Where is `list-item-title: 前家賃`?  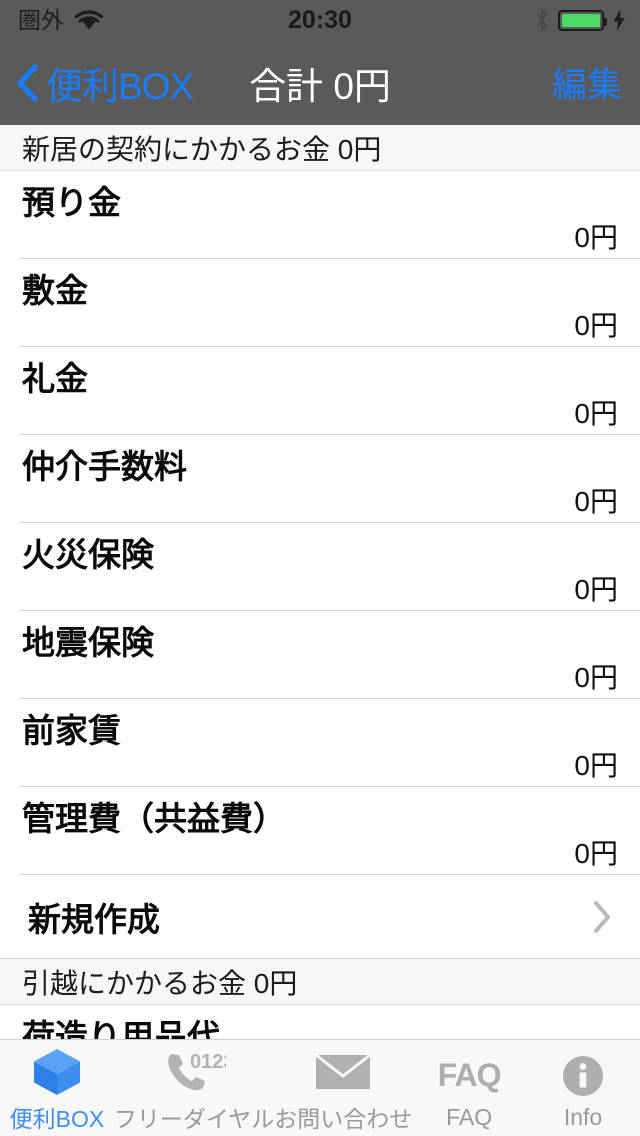 list-item-title: 前家賃 is located at coordinates (71, 730).